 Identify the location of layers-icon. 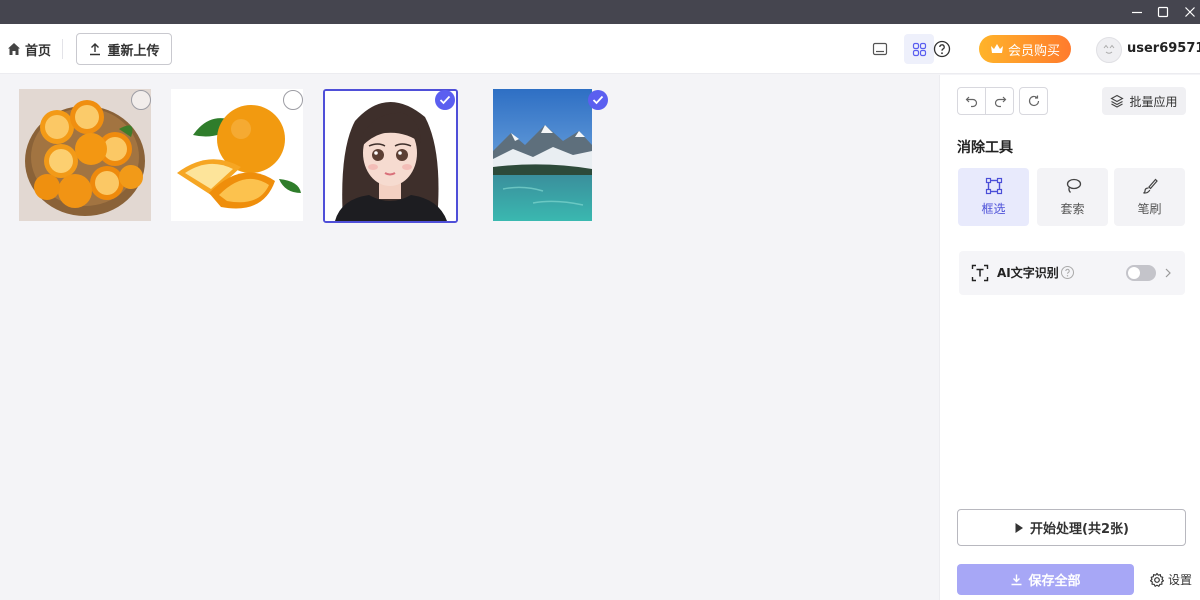
(1117, 101).